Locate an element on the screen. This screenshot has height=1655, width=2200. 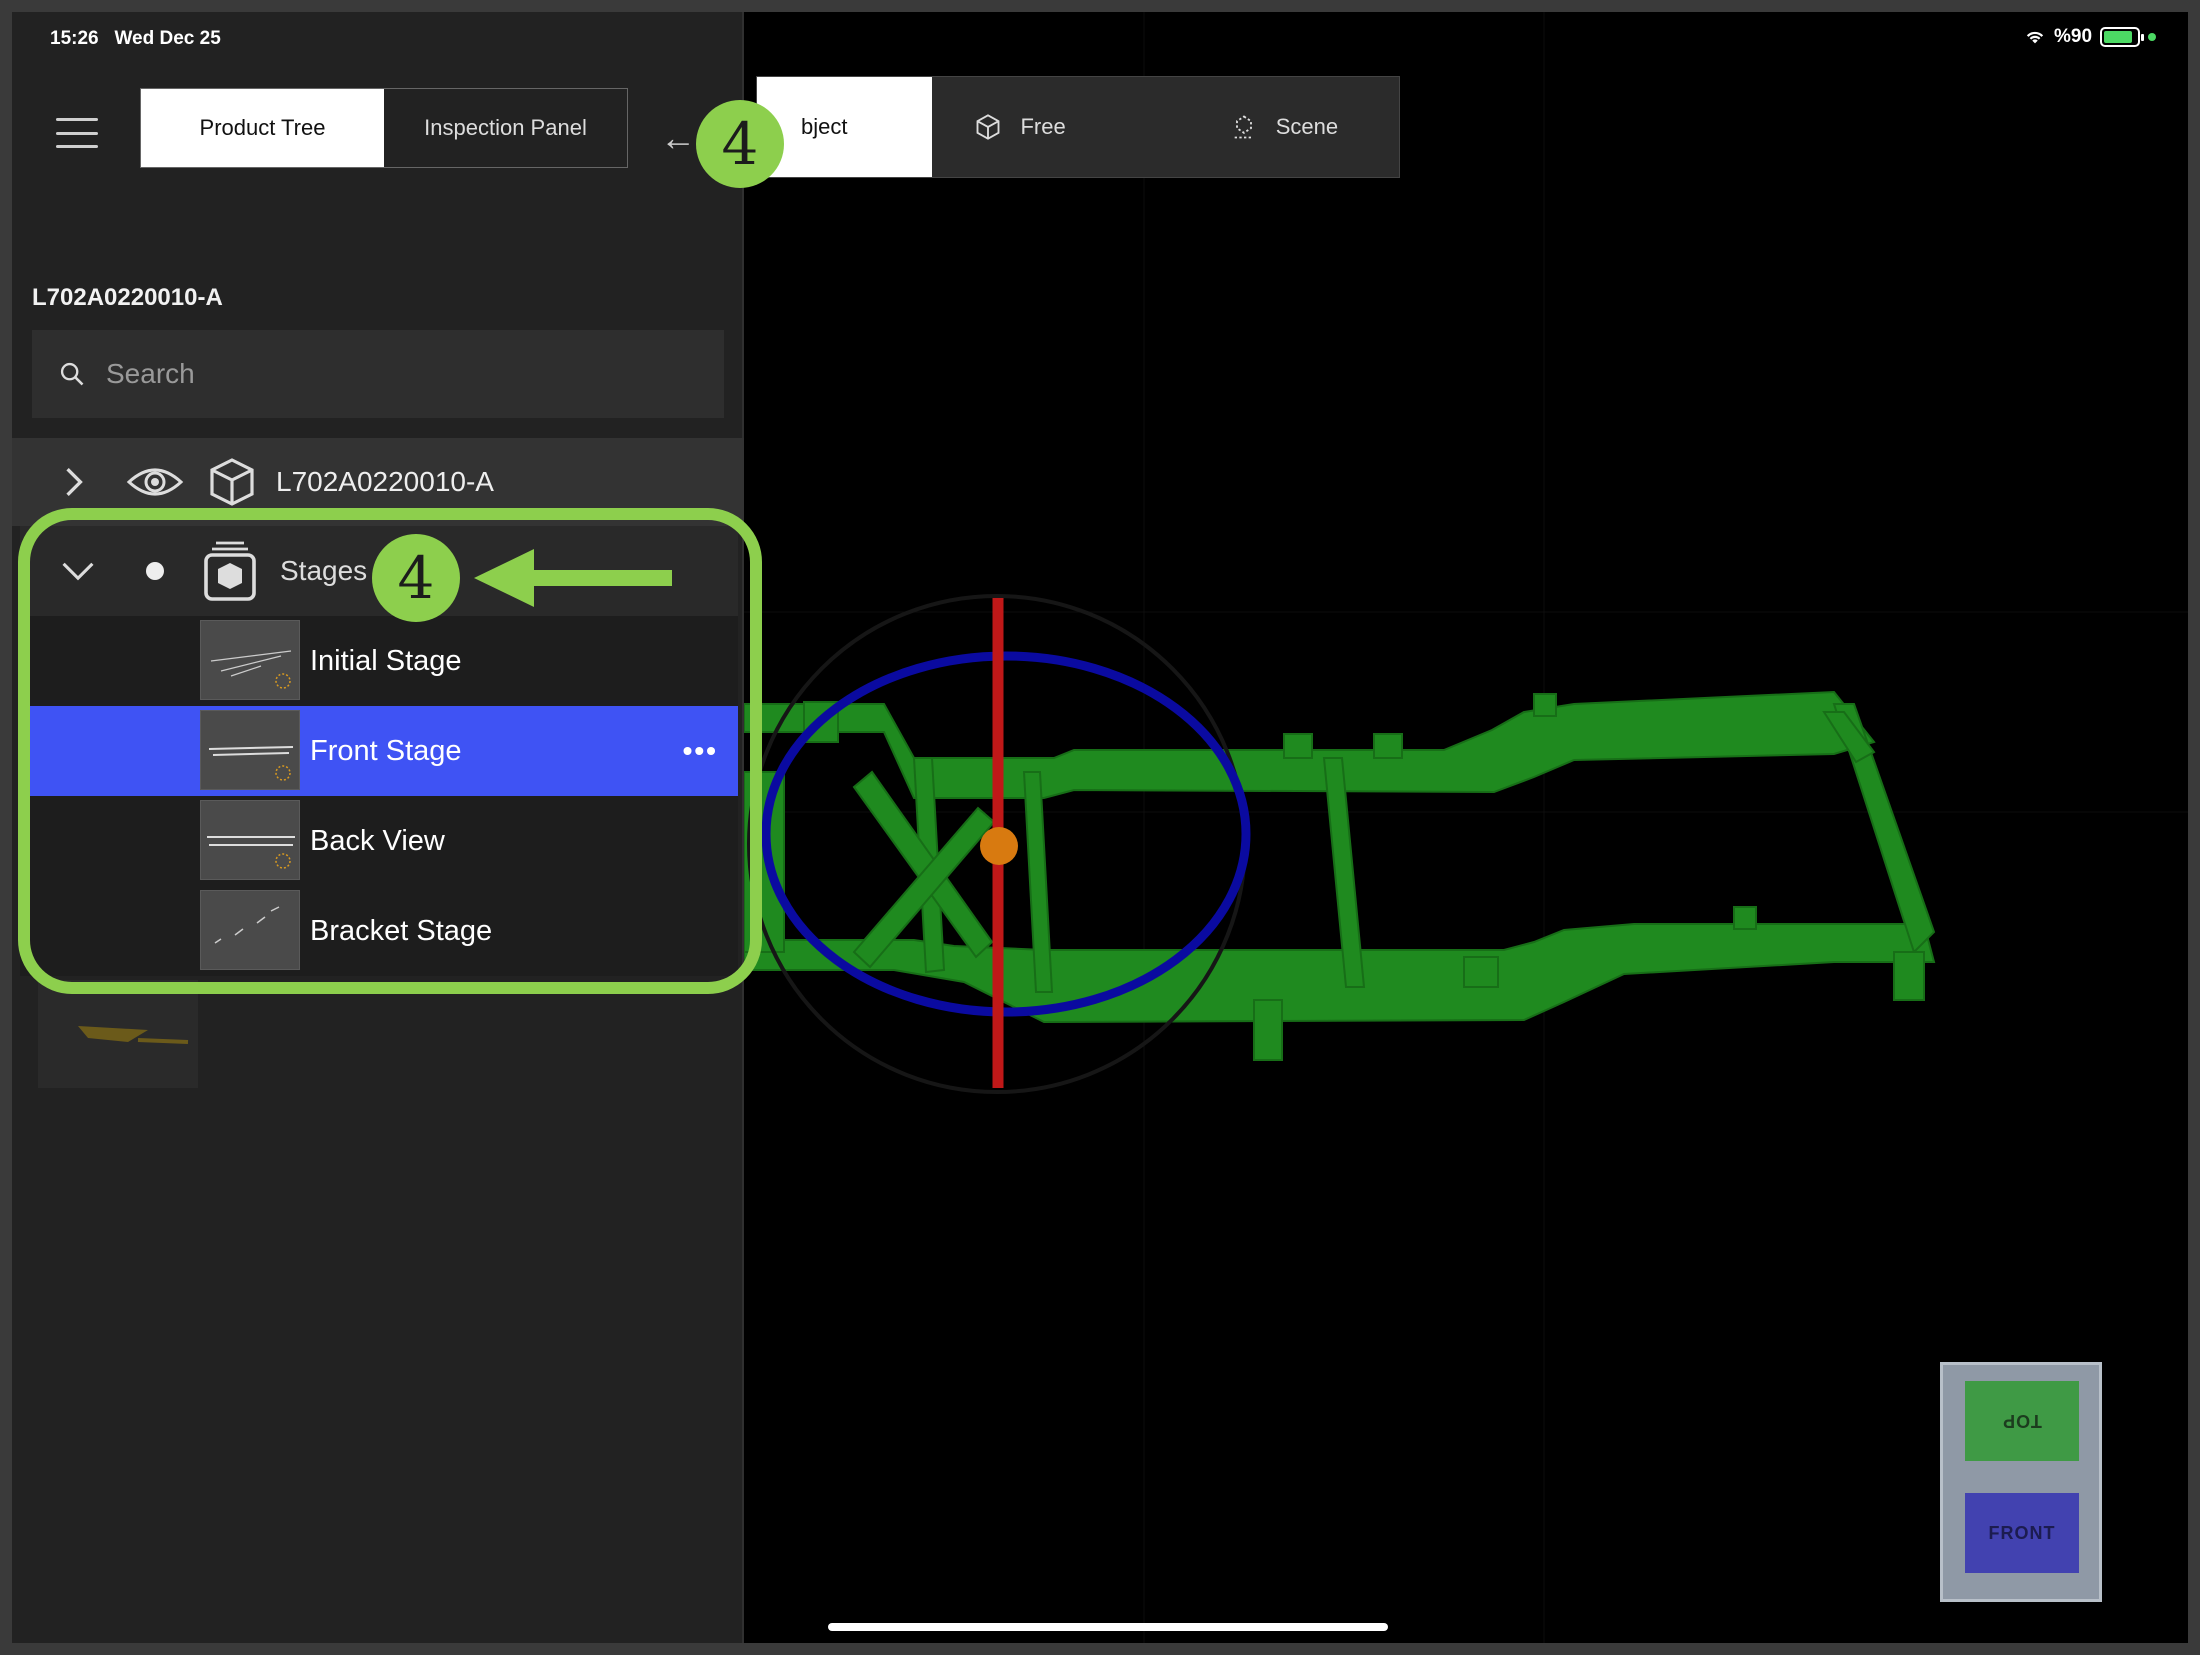
view-cube-front: FRONT is located at coordinates (2022, 1533).